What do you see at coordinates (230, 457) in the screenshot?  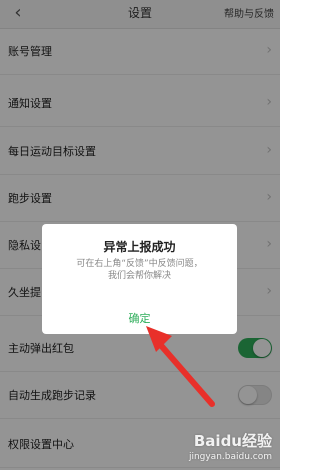 I see `watermark-url: jingyan.baidu.com` at bounding box center [230, 457].